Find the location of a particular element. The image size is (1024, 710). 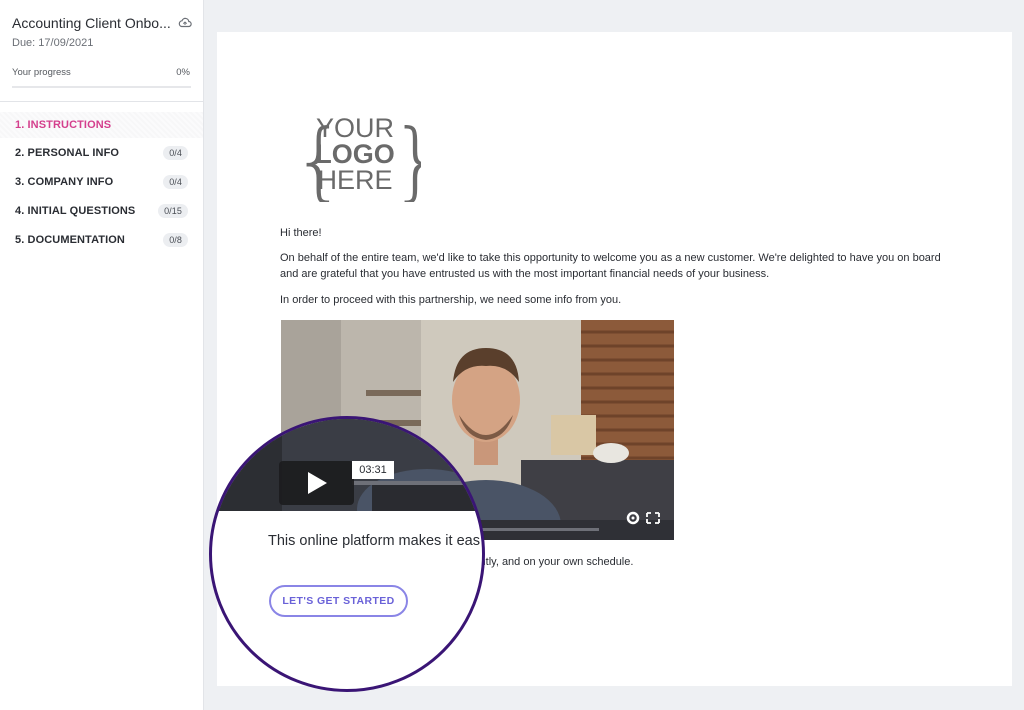

sidebar-item-documentation: 5. DOCUMENTATION 0/8 is located at coordinates (101, 240).